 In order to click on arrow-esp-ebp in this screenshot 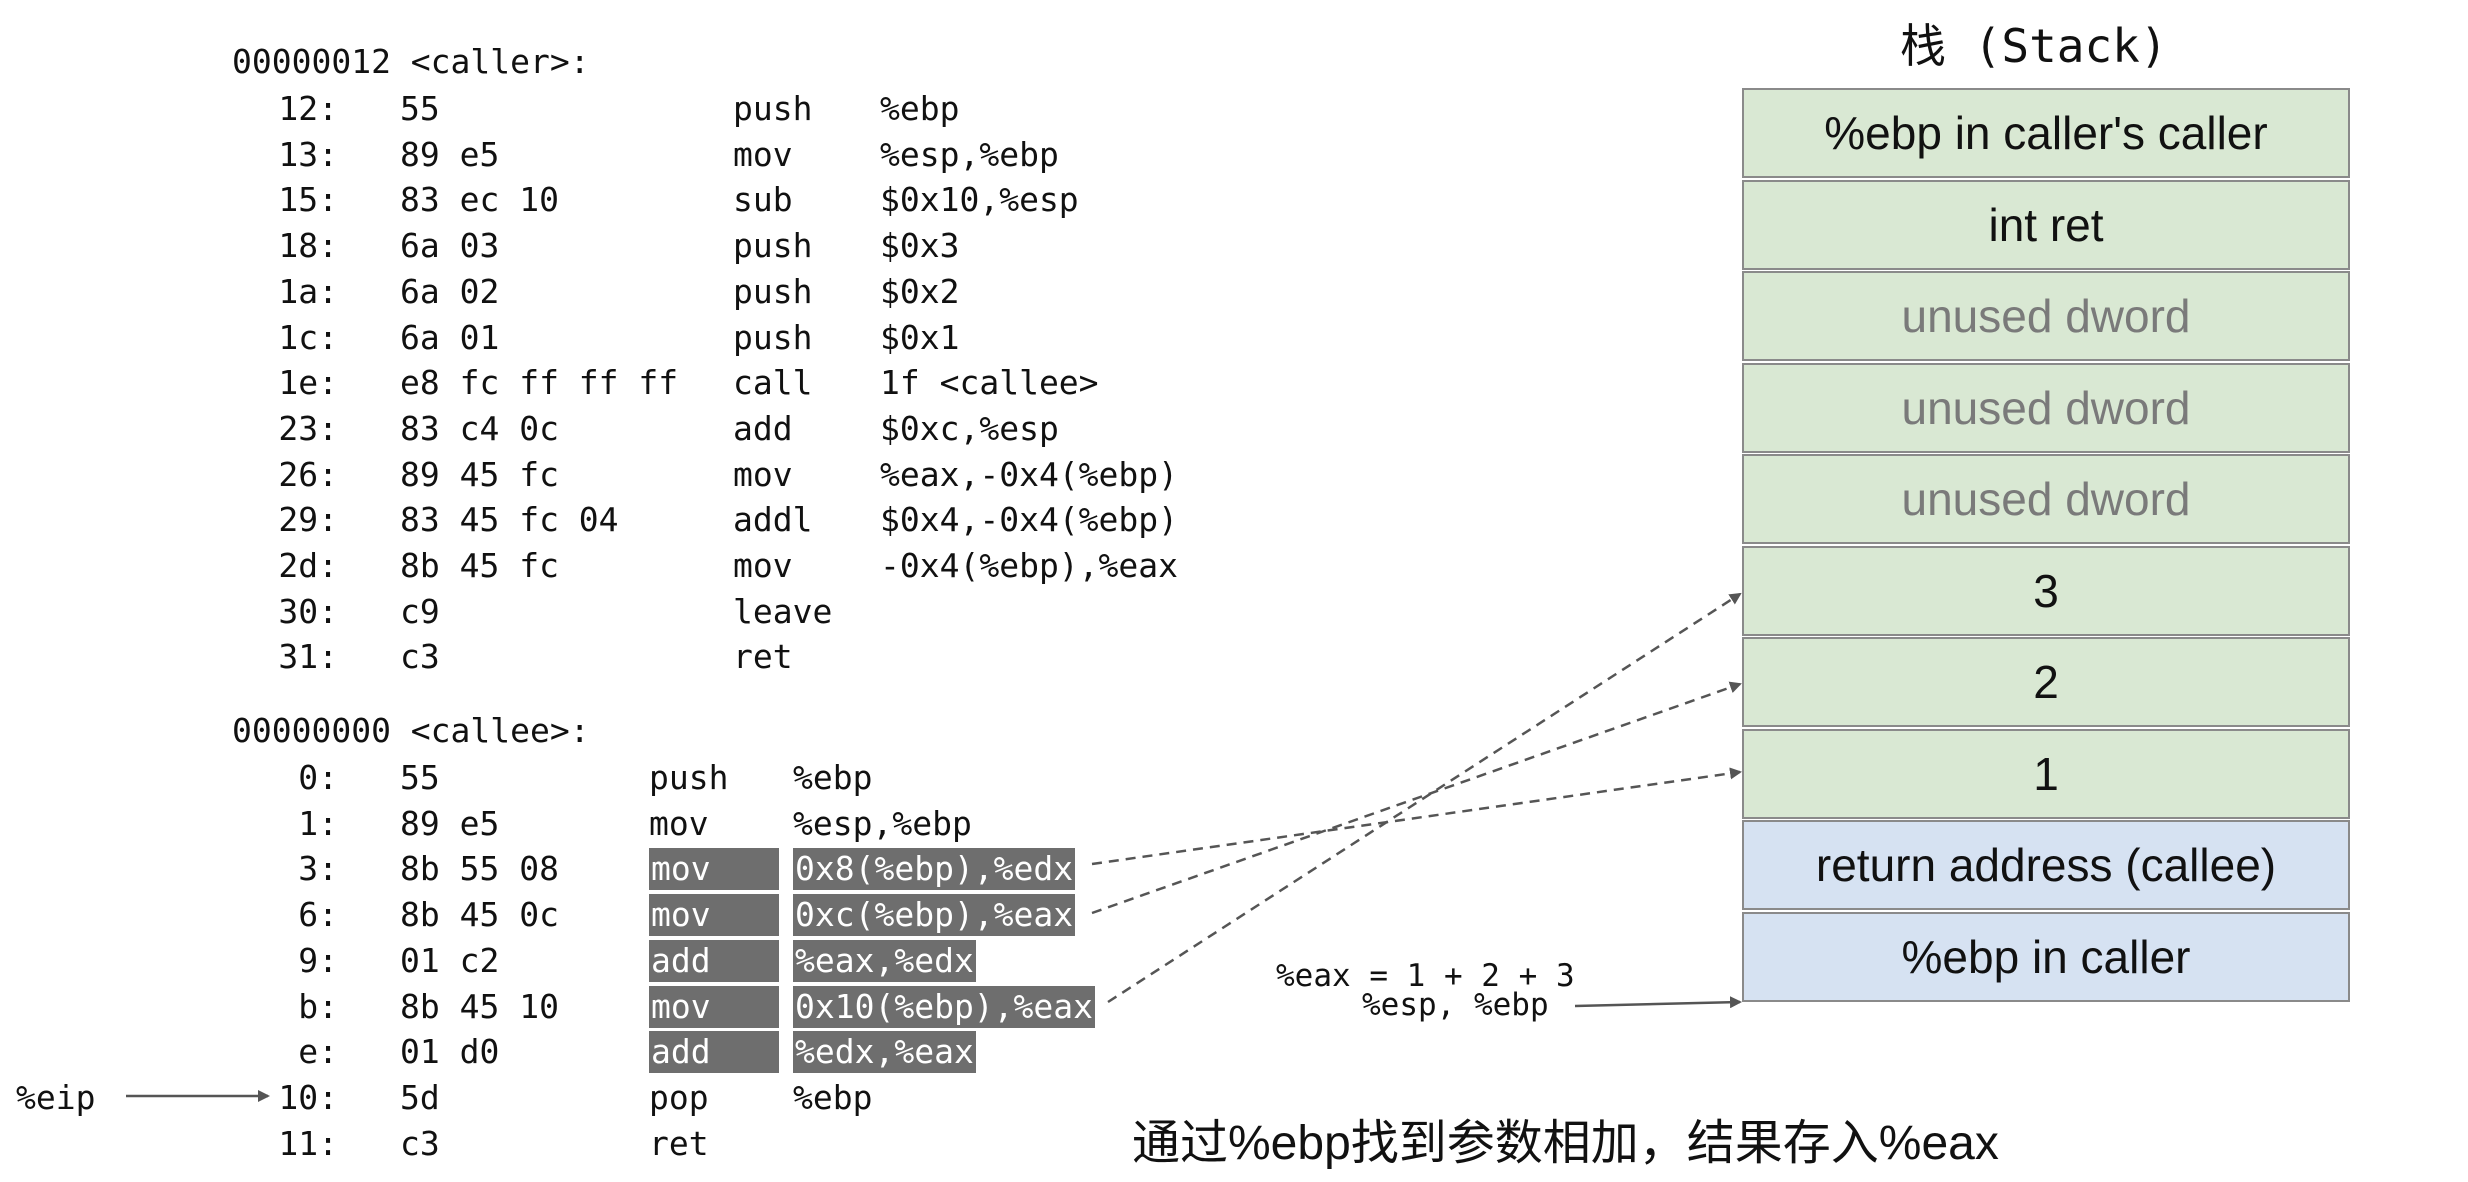, I will do `click(1658, 1002)`.